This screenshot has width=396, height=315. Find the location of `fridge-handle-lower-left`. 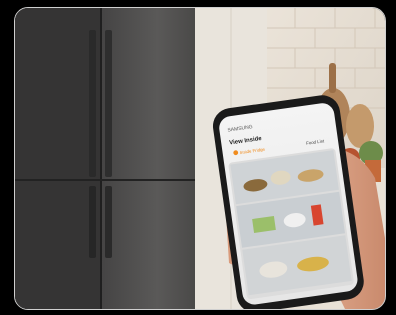

fridge-handle-lower-left is located at coordinates (92, 222).